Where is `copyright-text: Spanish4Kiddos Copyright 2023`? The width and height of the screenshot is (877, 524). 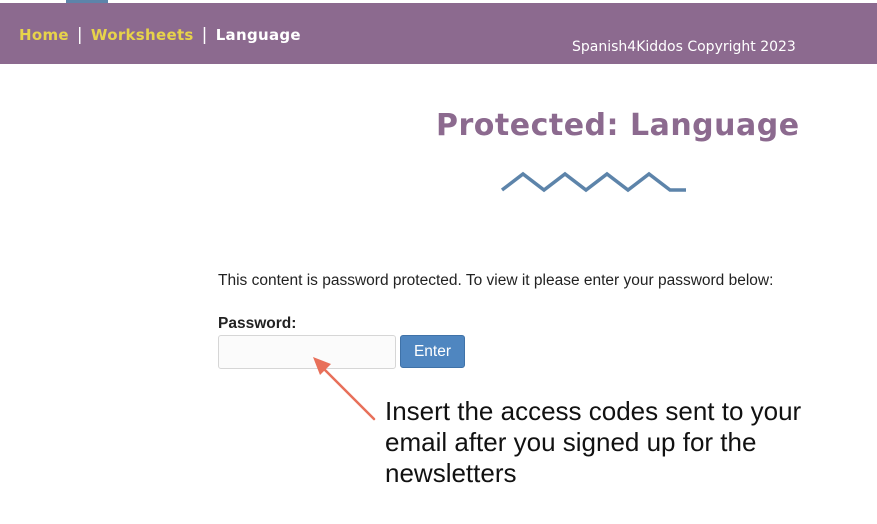 copyright-text: Spanish4Kiddos Copyright 2023 is located at coordinates (684, 47).